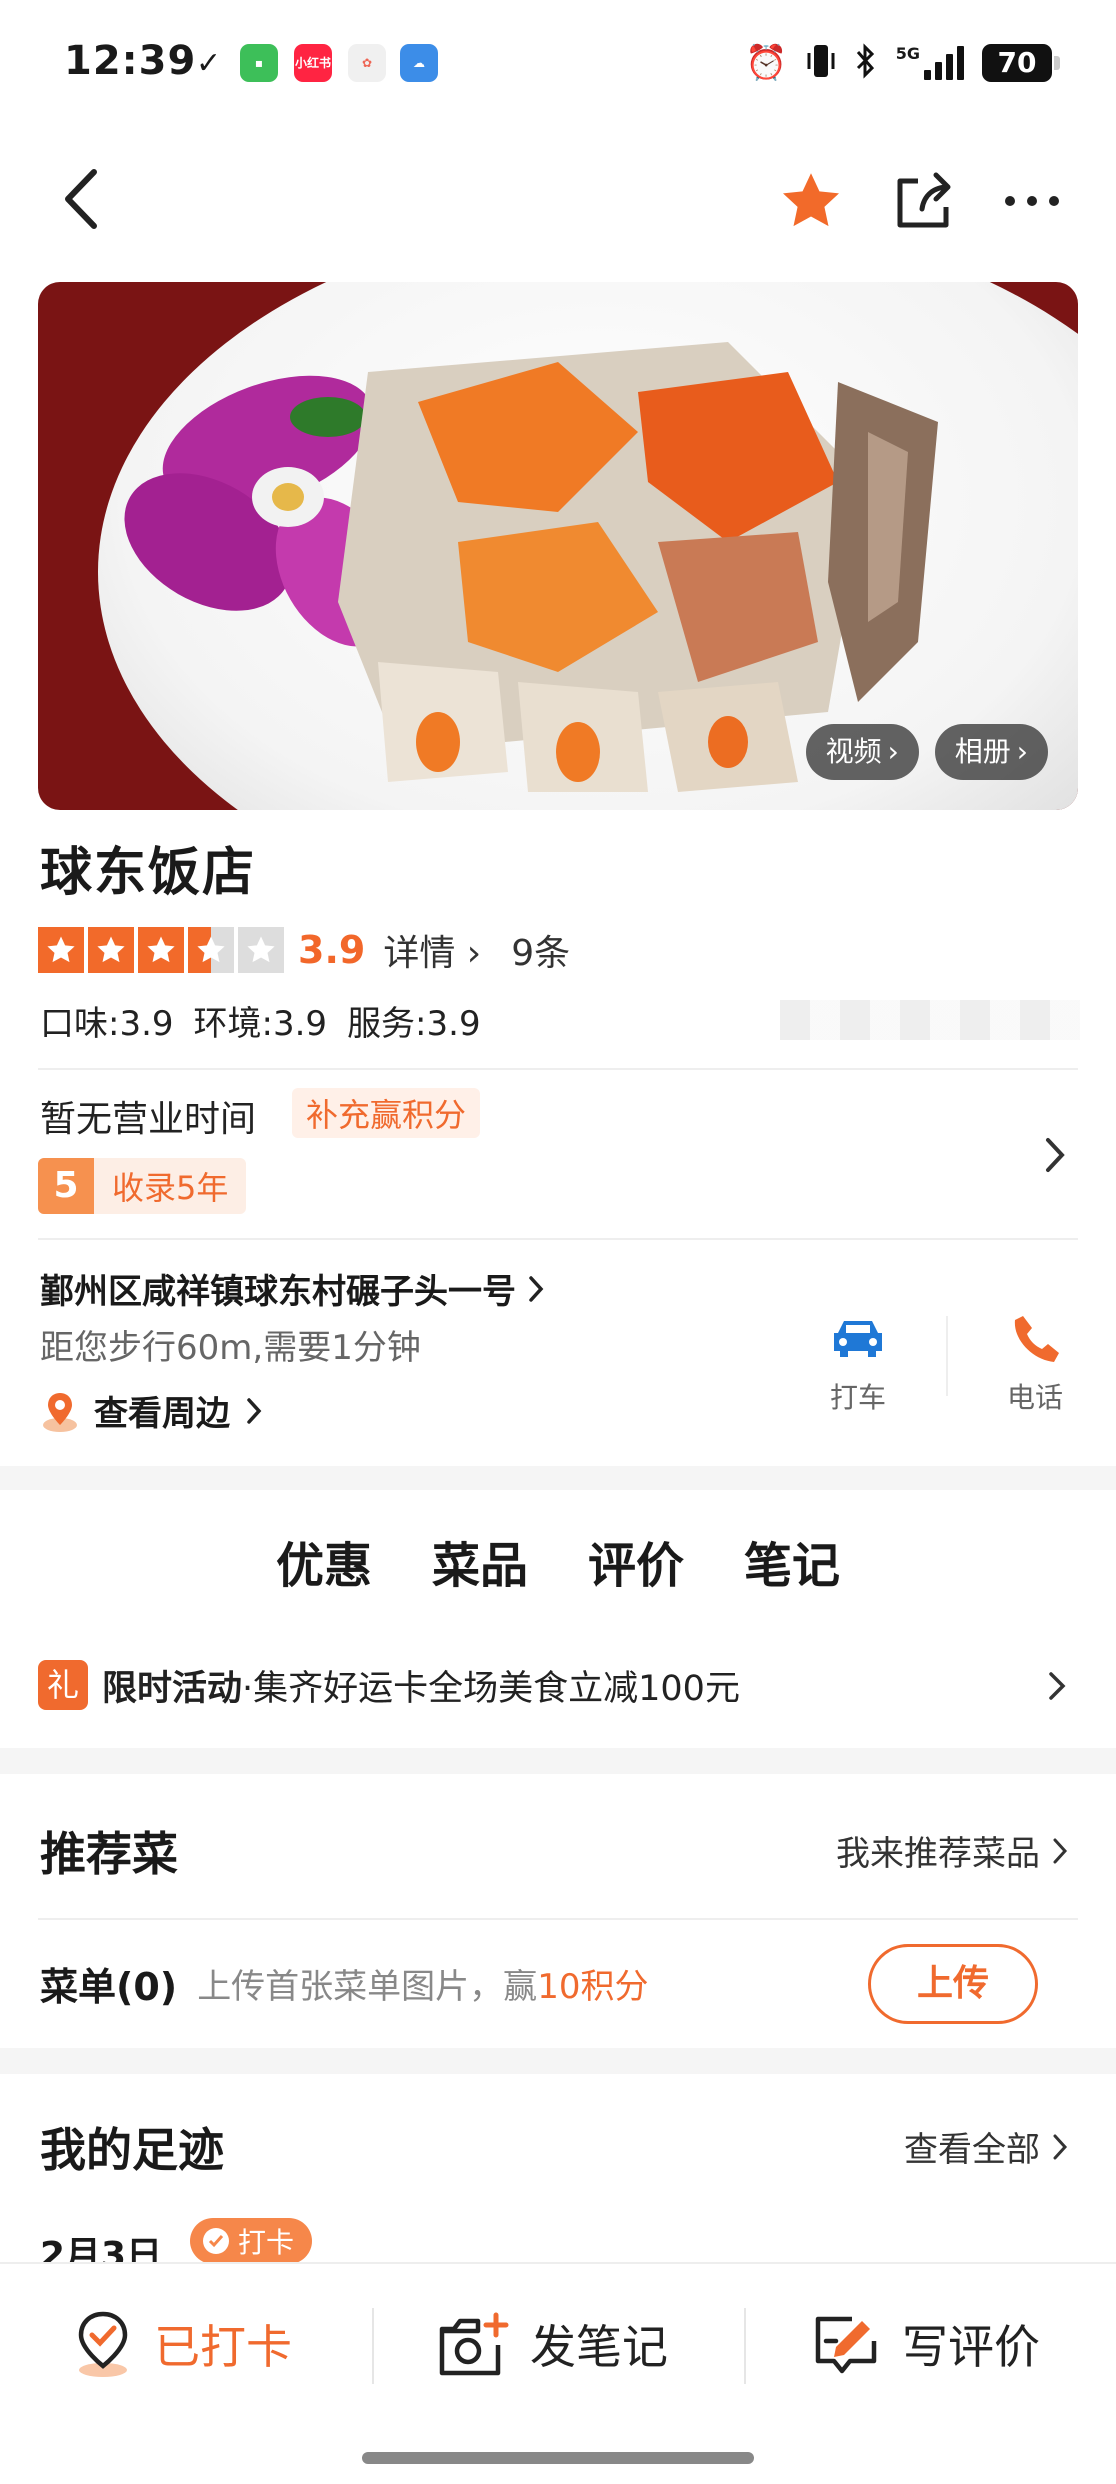 This screenshot has height=2484, width=1116. Describe the element at coordinates (107, 1024) in the screenshot. I see `taste-score: 口味:3.9` at that location.